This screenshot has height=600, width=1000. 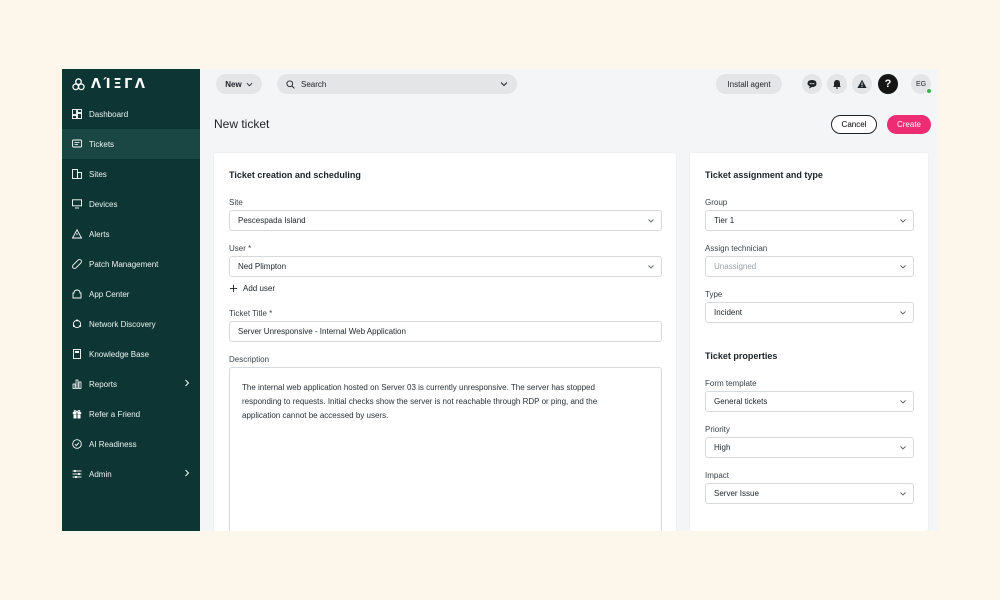 I want to click on new-button-label: New, so click(x=233, y=84).